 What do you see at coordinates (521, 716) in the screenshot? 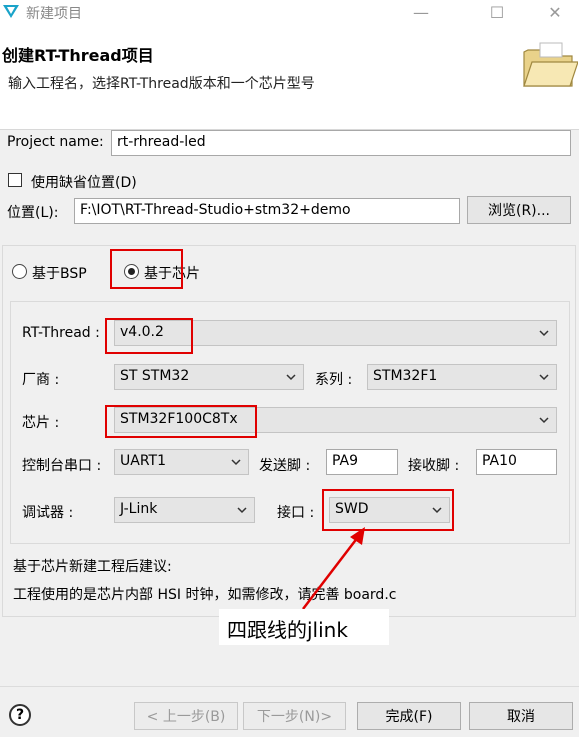
I see `cancel-button: 取消` at bounding box center [521, 716].